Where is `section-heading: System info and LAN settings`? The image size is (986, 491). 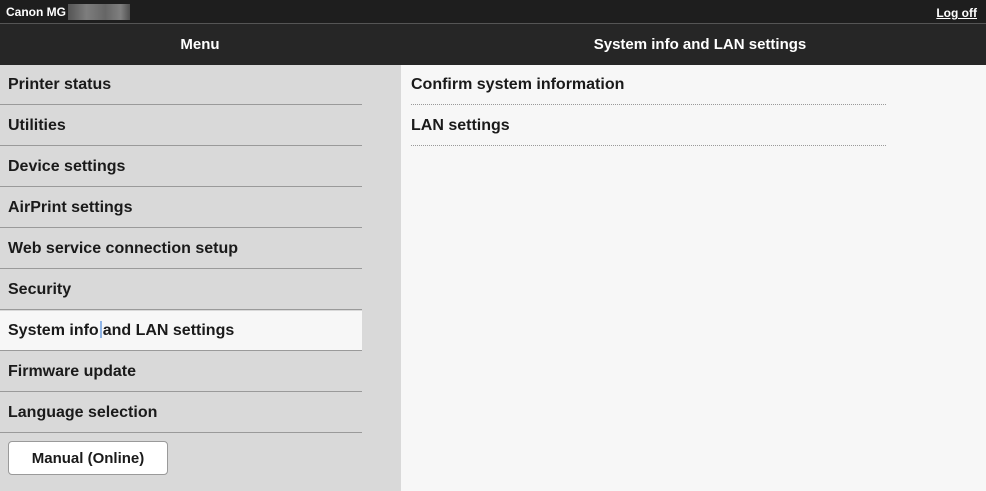 section-heading: System info and LAN settings is located at coordinates (700, 44).